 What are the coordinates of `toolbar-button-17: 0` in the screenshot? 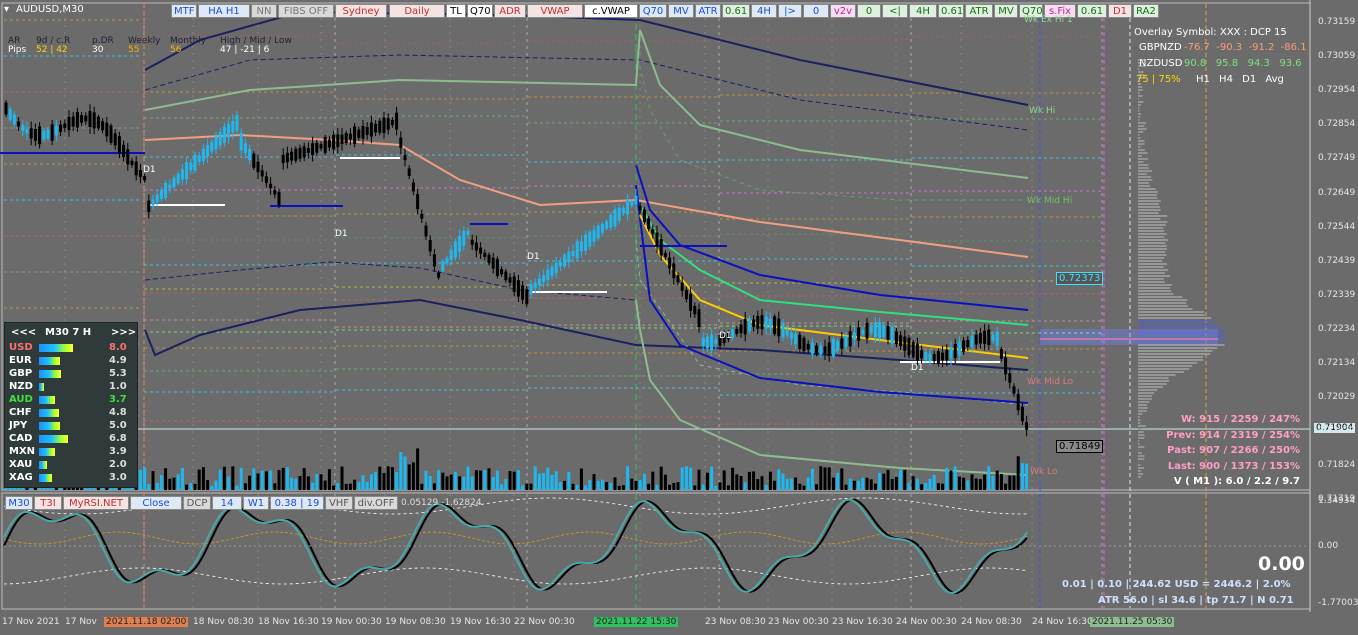 It's located at (816, 11).